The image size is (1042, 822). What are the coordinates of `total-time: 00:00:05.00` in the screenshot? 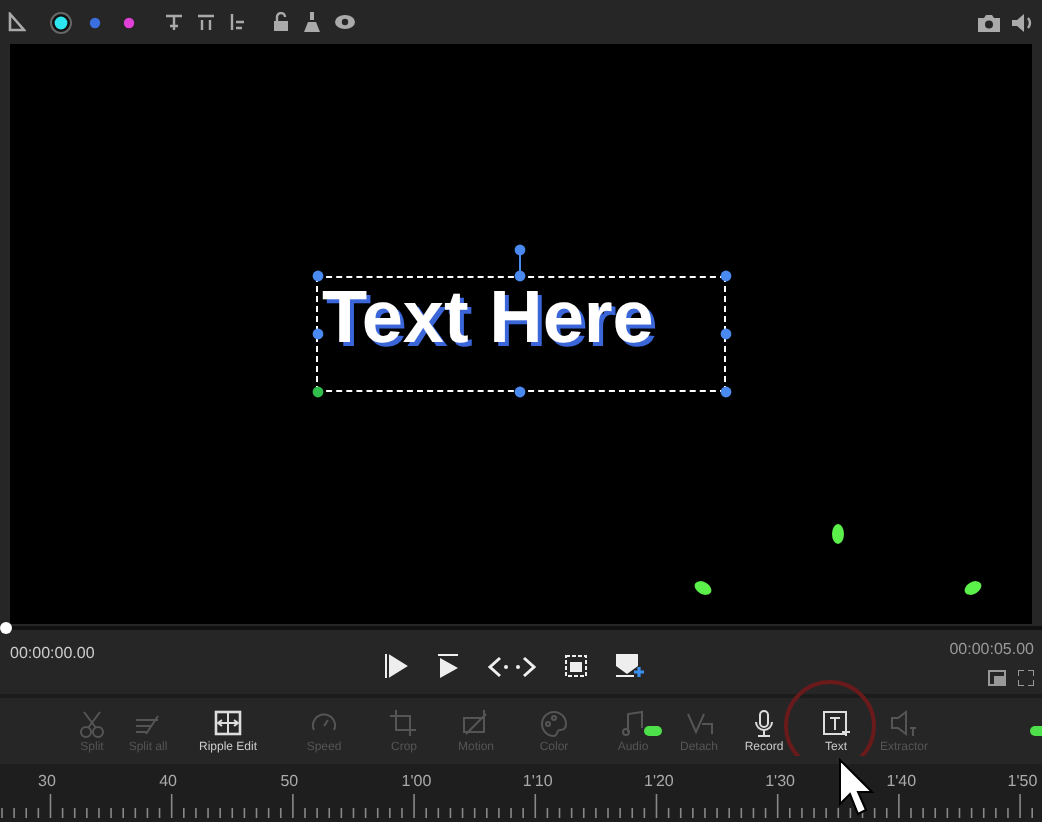 It's located at (991, 650).